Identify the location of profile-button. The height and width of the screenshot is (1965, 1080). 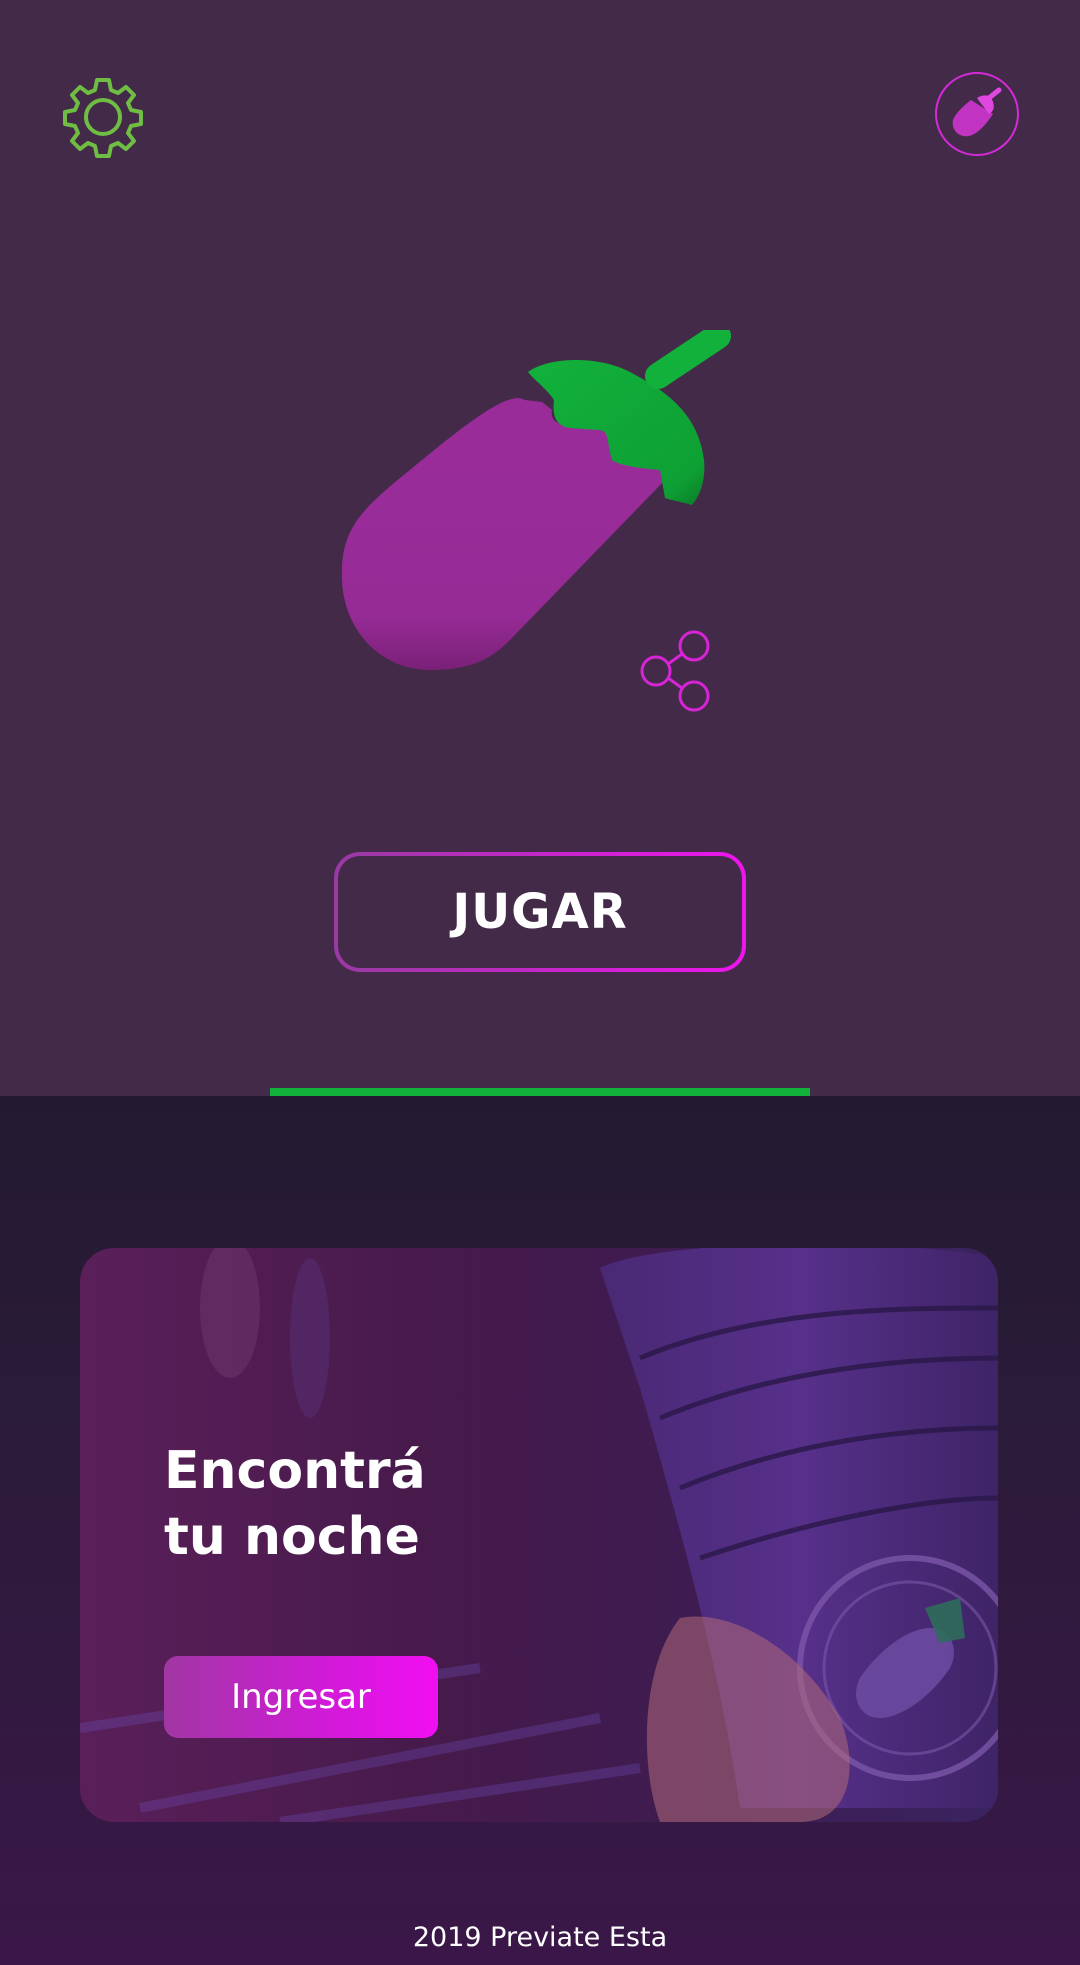
(977, 114).